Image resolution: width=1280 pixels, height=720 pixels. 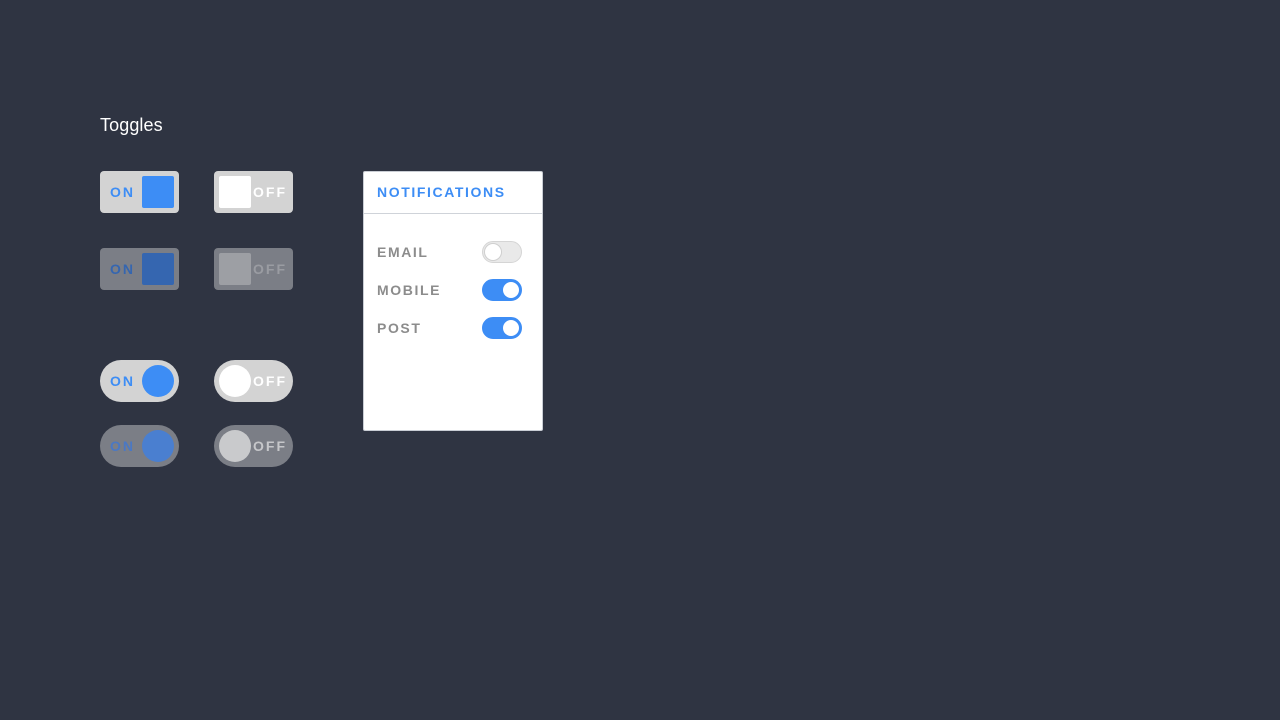 What do you see at coordinates (449, 328) in the screenshot?
I see `notification-row-post: POST` at bounding box center [449, 328].